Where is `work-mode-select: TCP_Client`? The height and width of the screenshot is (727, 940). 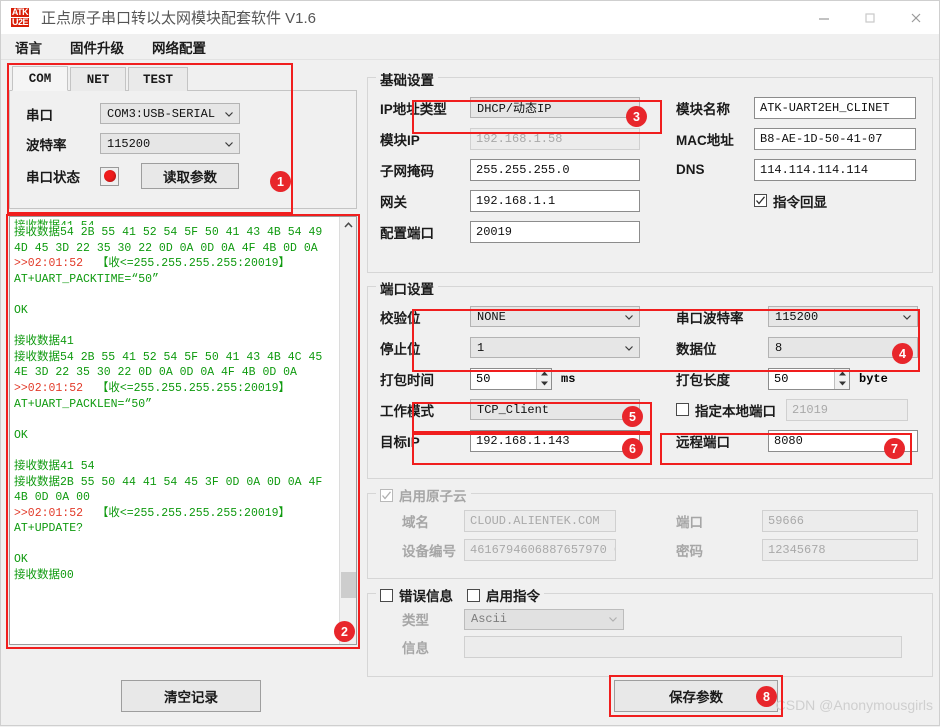 work-mode-select: TCP_Client is located at coordinates (555, 409).